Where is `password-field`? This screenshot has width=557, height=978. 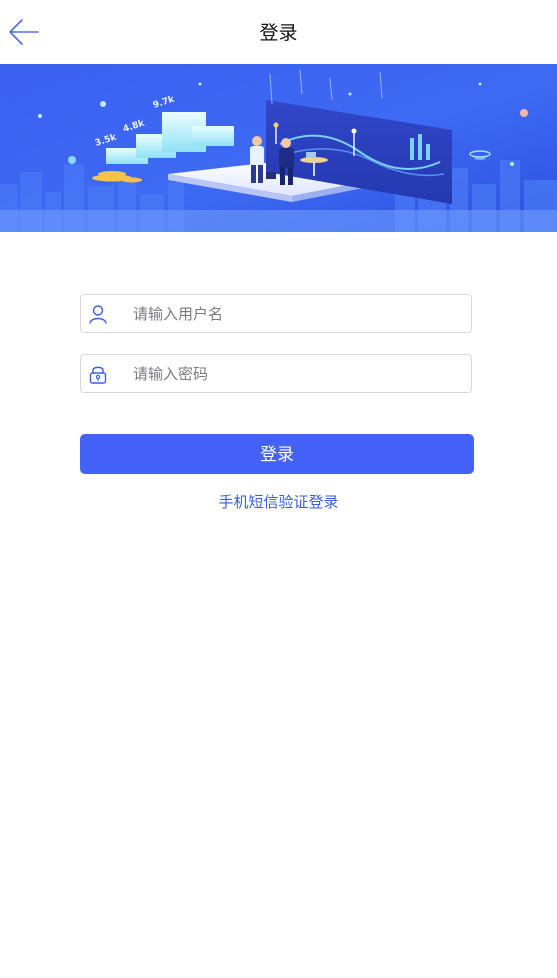
password-field is located at coordinates (276, 373).